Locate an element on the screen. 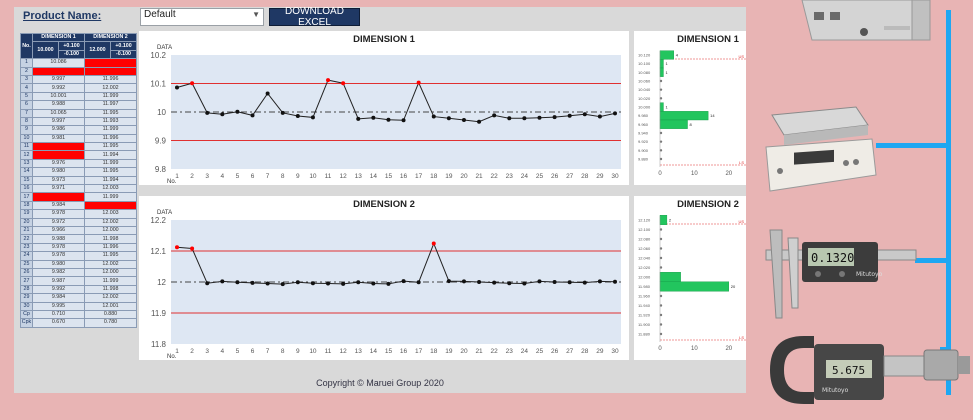 The height and width of the screenshot is (420, 973). x-tick-label: 26 is located at coordinates (555, 351).